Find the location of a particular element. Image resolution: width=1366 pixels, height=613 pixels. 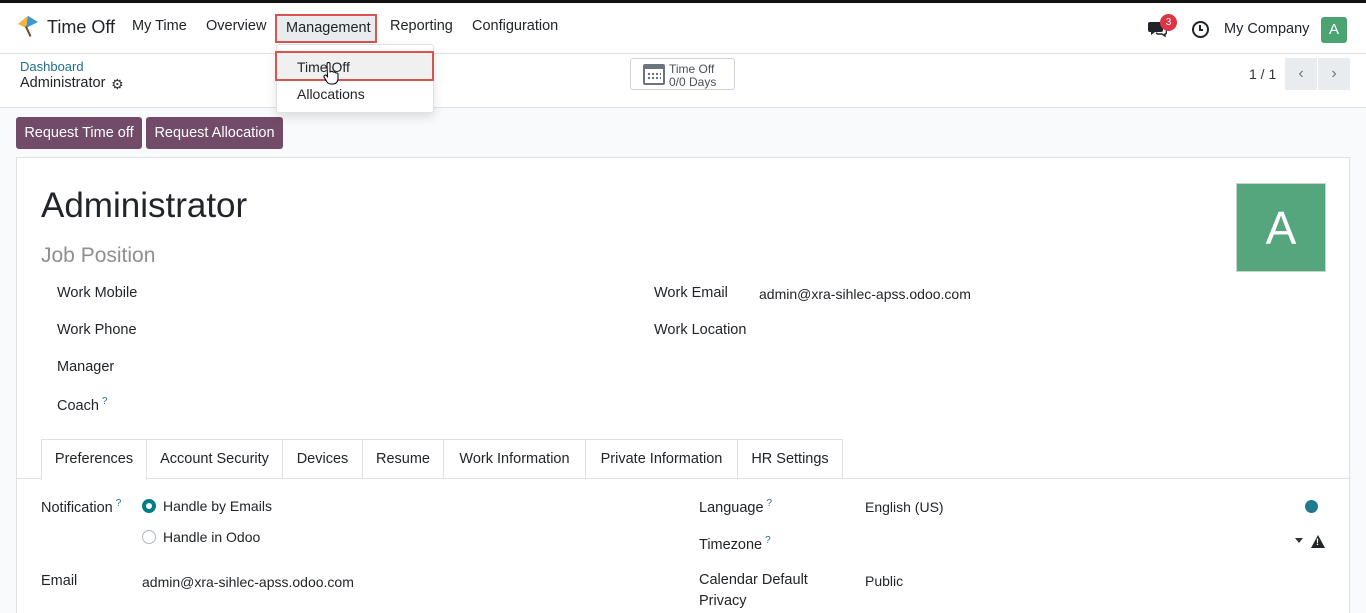

breadcrumb-current: Administrator is located at coordinates (63, 83).